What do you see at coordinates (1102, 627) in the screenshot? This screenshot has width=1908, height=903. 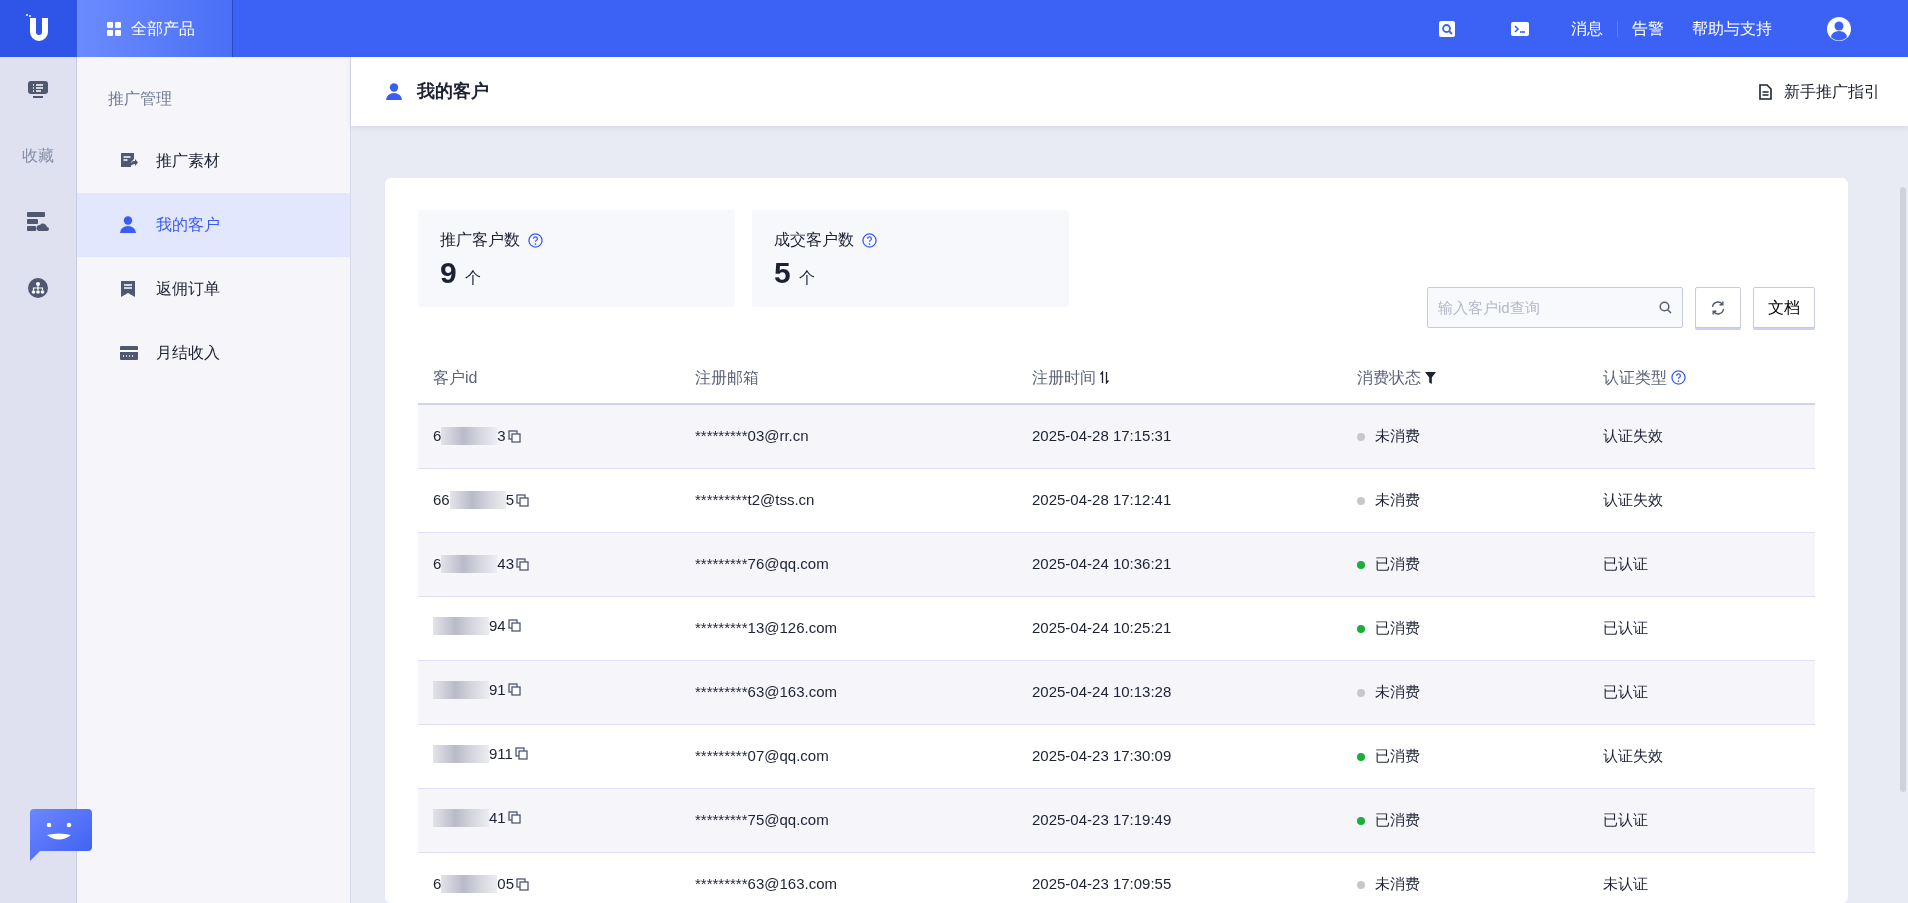 I see `table-cell: 2025-04-24 10:25:21` at bounding box center [1102, 627].